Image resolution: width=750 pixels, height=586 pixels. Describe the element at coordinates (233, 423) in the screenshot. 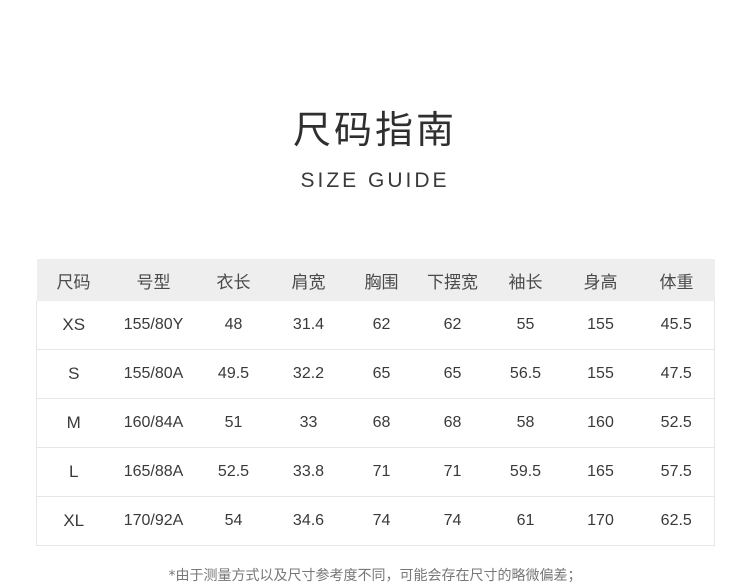

I see `table-cell: 51` at that location.